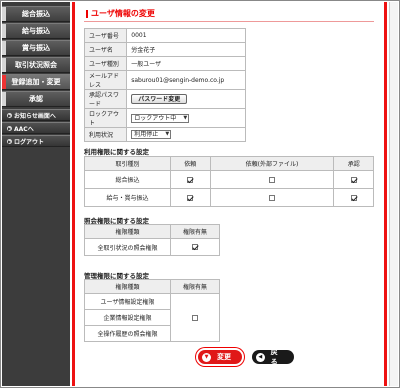 Image resolution: width=400 pixels, height=388 pixels. Describe the element at coordinates (105, 134) in the screenshot. I see `status-label: 利用状況` at that location.